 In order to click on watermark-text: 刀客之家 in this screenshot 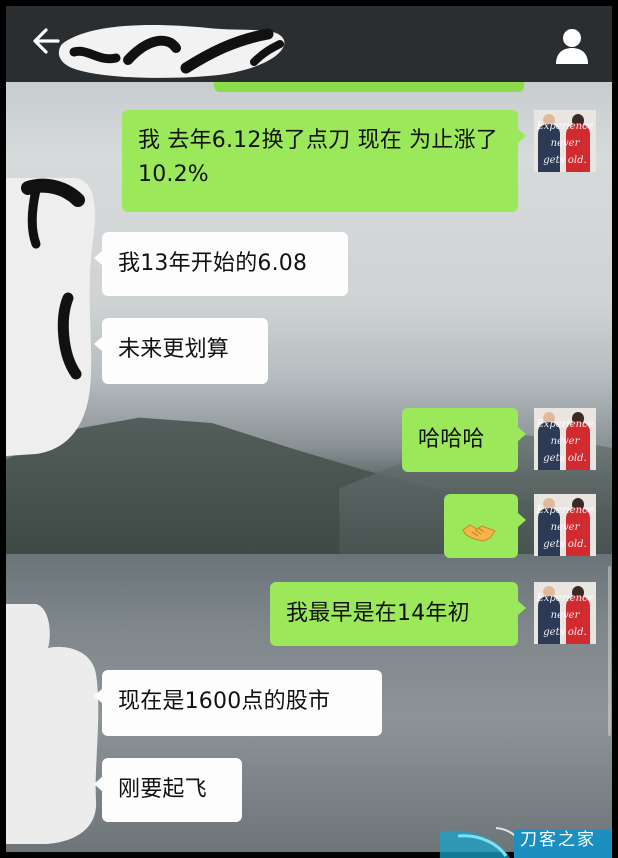, I will do `click(558, 840)`.